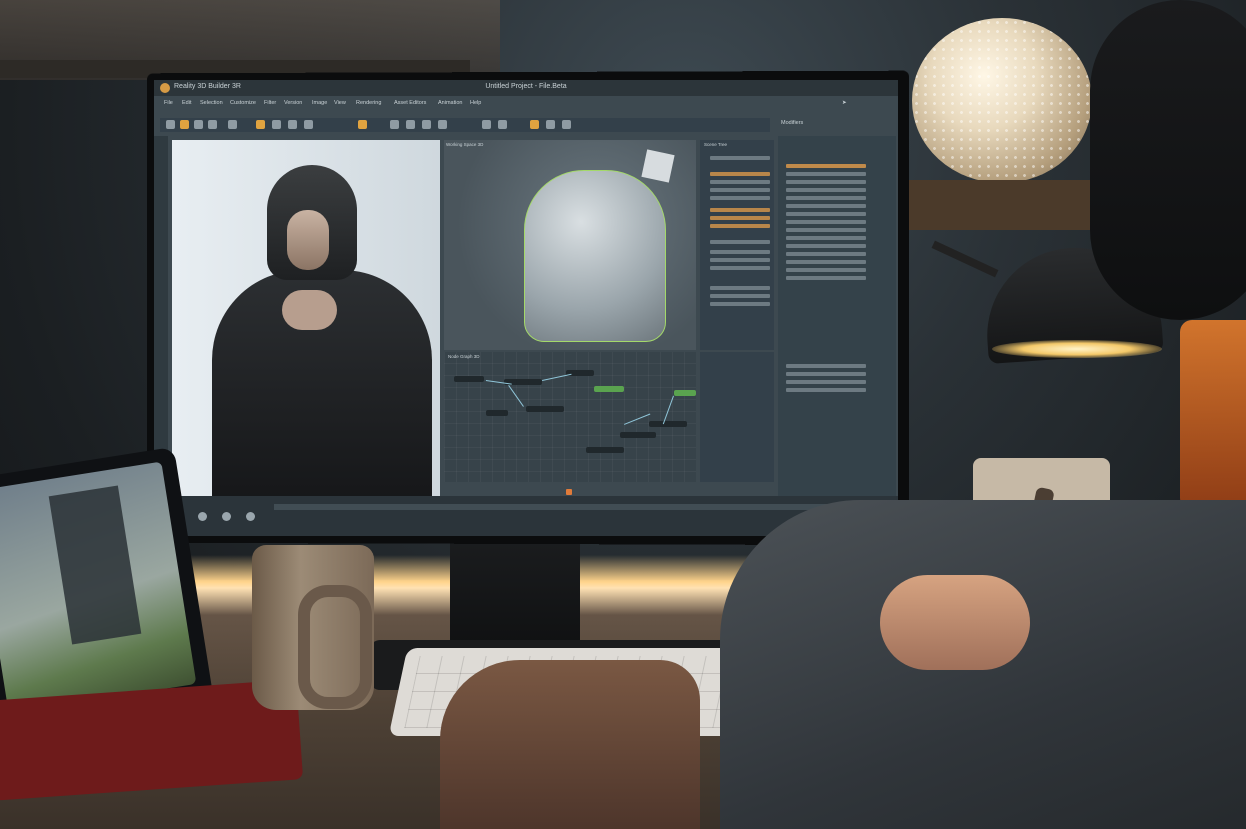 The width and height of the screenshot is (1246, 829). What do you see at coordinates (292, 124) in the screenshot?
I see `rotate-icon` at bounding box center [292, 124].